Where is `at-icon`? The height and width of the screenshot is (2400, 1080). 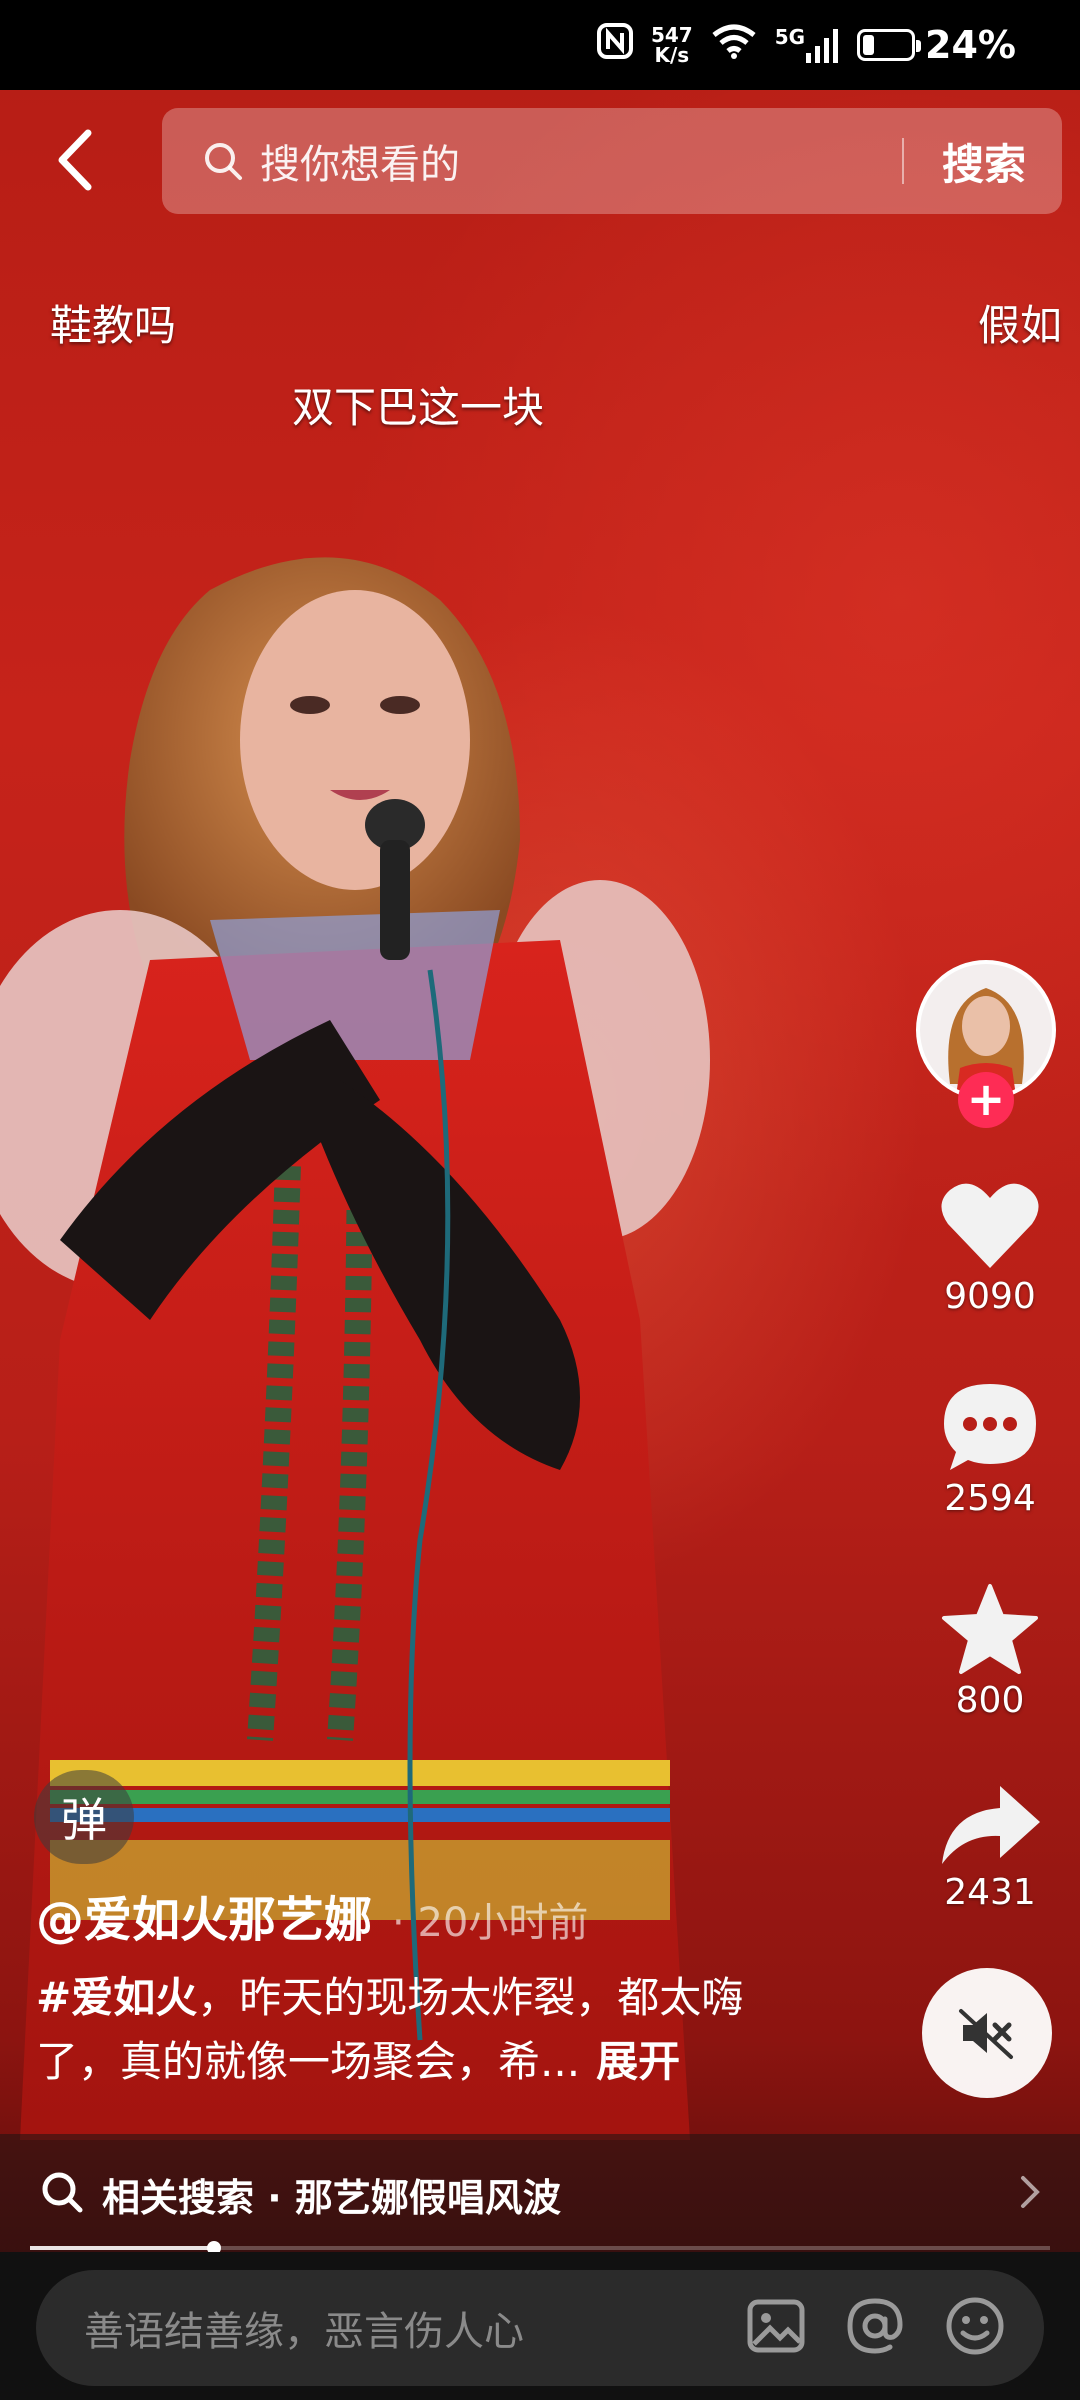 at-icon is located at coordinates (875, 2328).